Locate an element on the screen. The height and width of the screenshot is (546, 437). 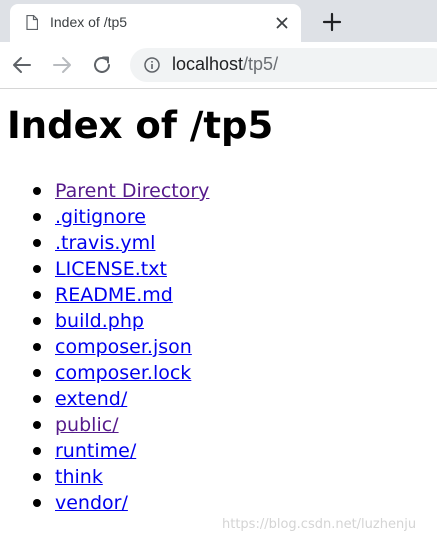
file-link: composer.json is located at coordinates (123, 347).